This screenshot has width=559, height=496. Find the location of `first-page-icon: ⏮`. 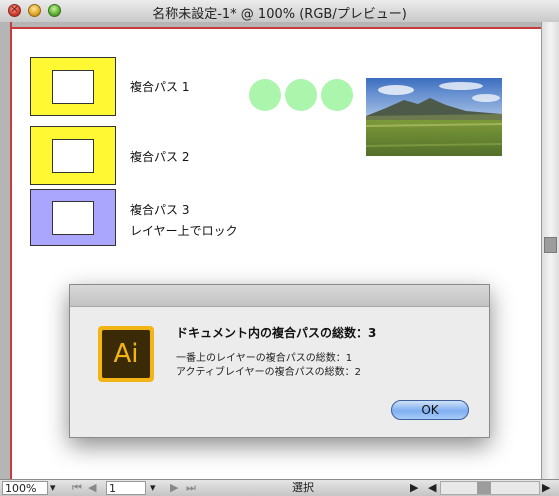

first-page-icon: ⏮ is located at coordinates (77, 488).